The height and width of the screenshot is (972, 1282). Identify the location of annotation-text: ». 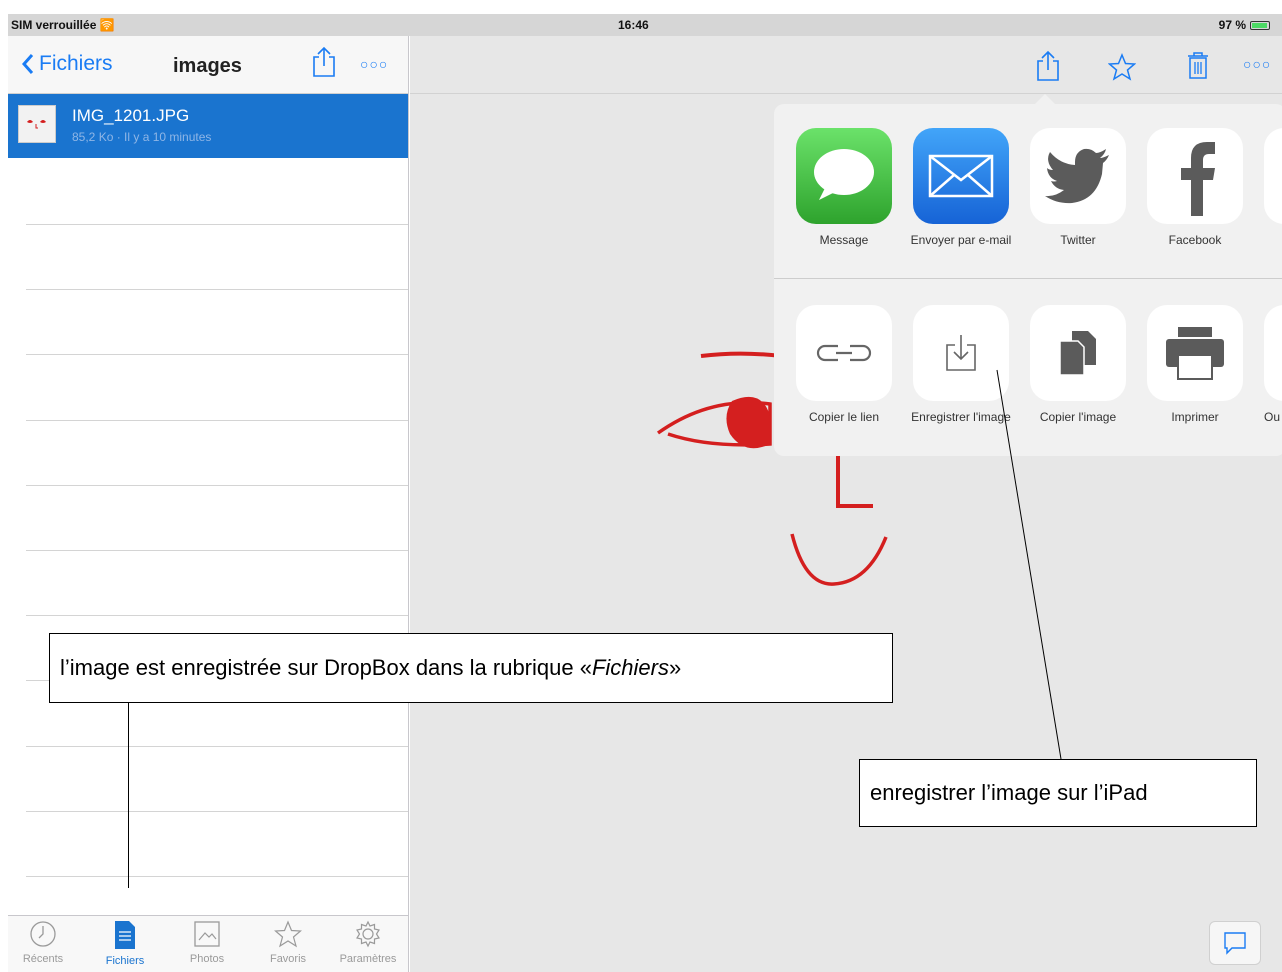
(675, 667).